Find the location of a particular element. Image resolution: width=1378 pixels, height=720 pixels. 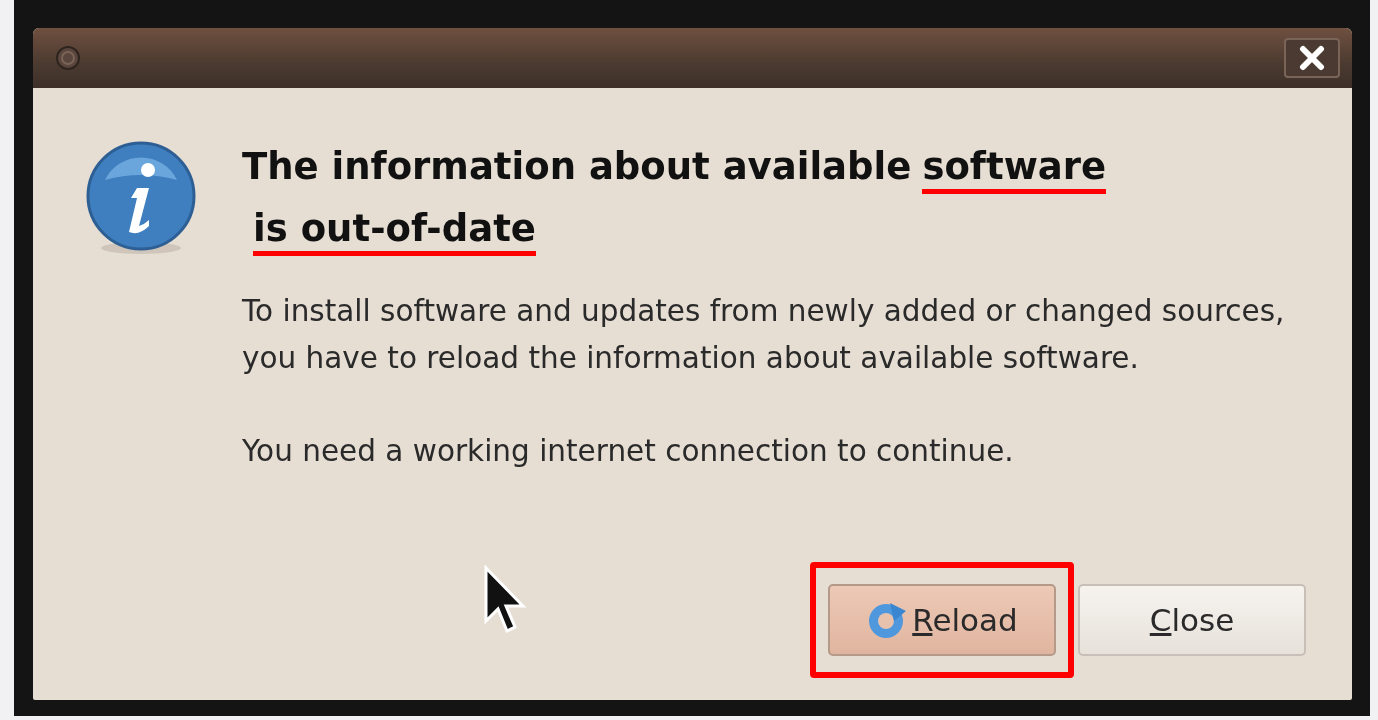

close-button is located at coordinates (1312, 58).